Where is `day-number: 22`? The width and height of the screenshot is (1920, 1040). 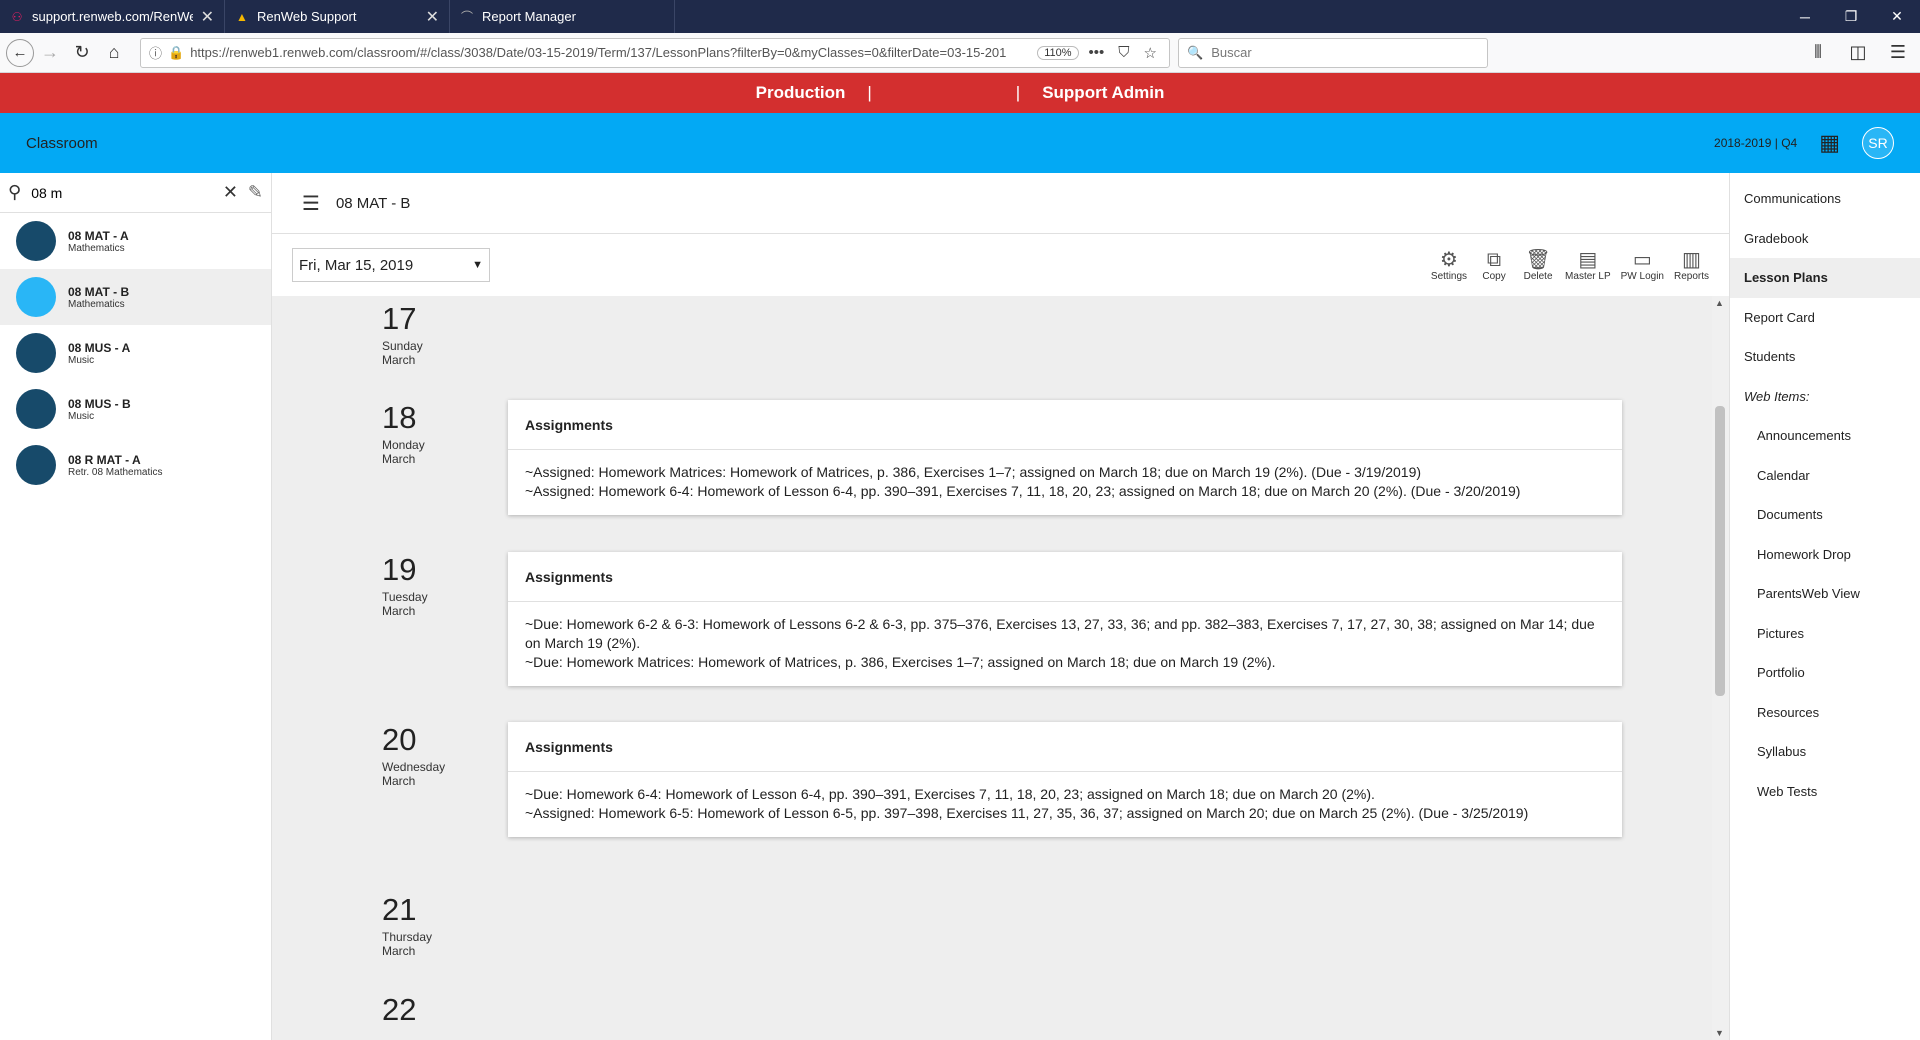
day-number: 22 is located at coordinates (399, 1009).